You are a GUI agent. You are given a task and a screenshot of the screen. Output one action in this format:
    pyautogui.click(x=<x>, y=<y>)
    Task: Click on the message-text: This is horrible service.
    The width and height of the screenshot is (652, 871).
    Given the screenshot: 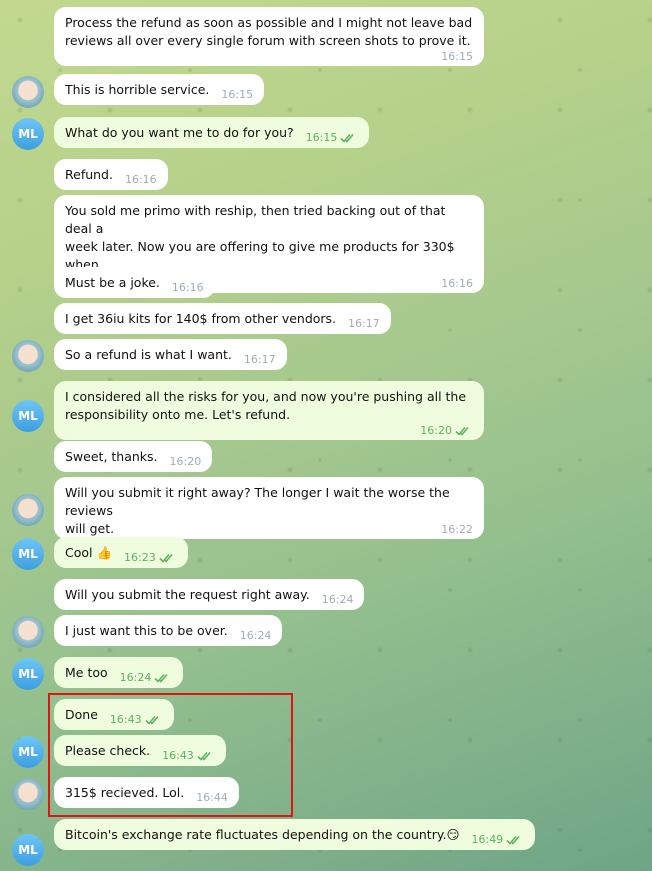 What is the action you would take?
    pyautogui.click(x=137, y=89)
    